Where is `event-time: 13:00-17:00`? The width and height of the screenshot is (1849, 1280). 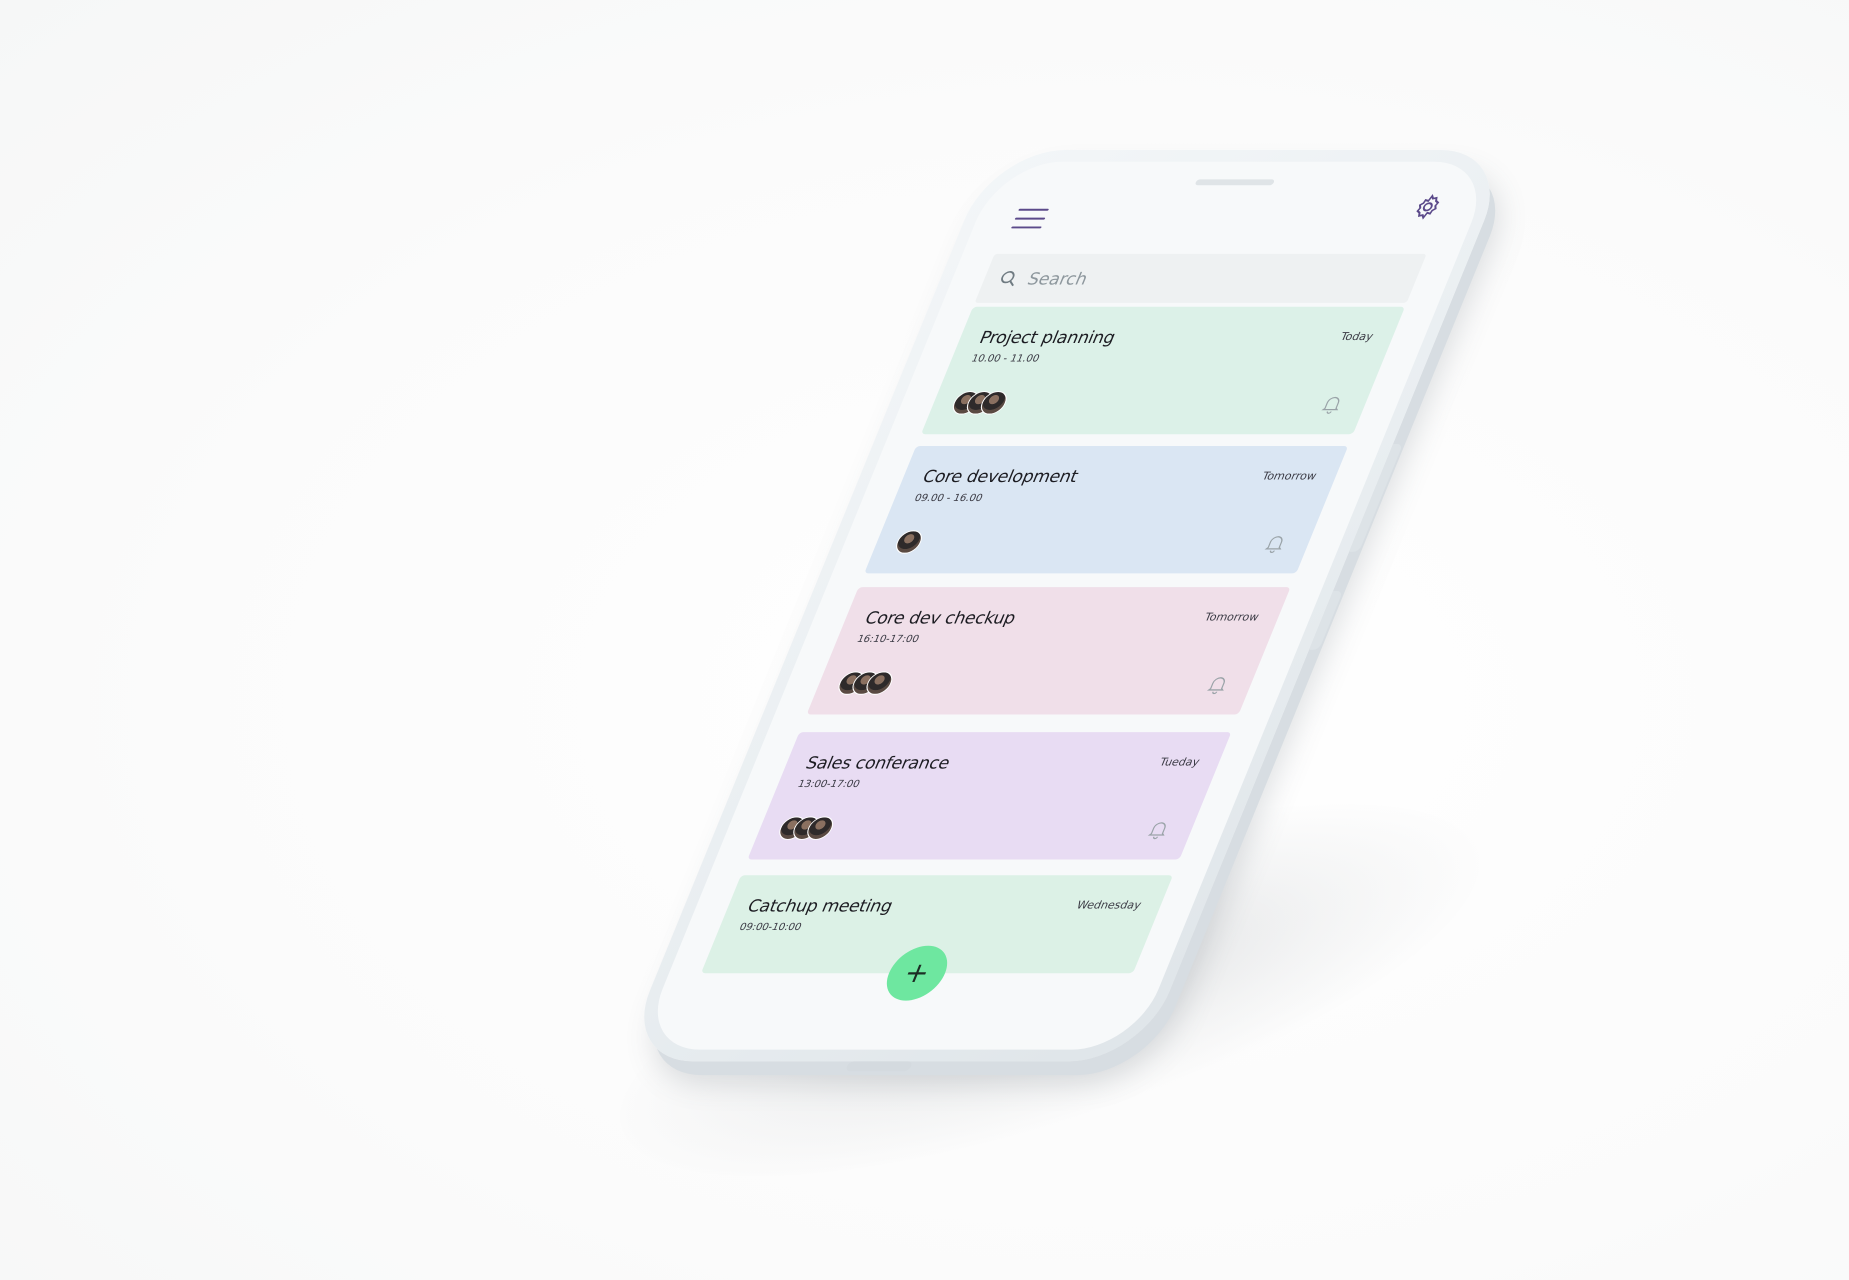
event-time: 13:00-17:00 is located at coordinates (828, 784).